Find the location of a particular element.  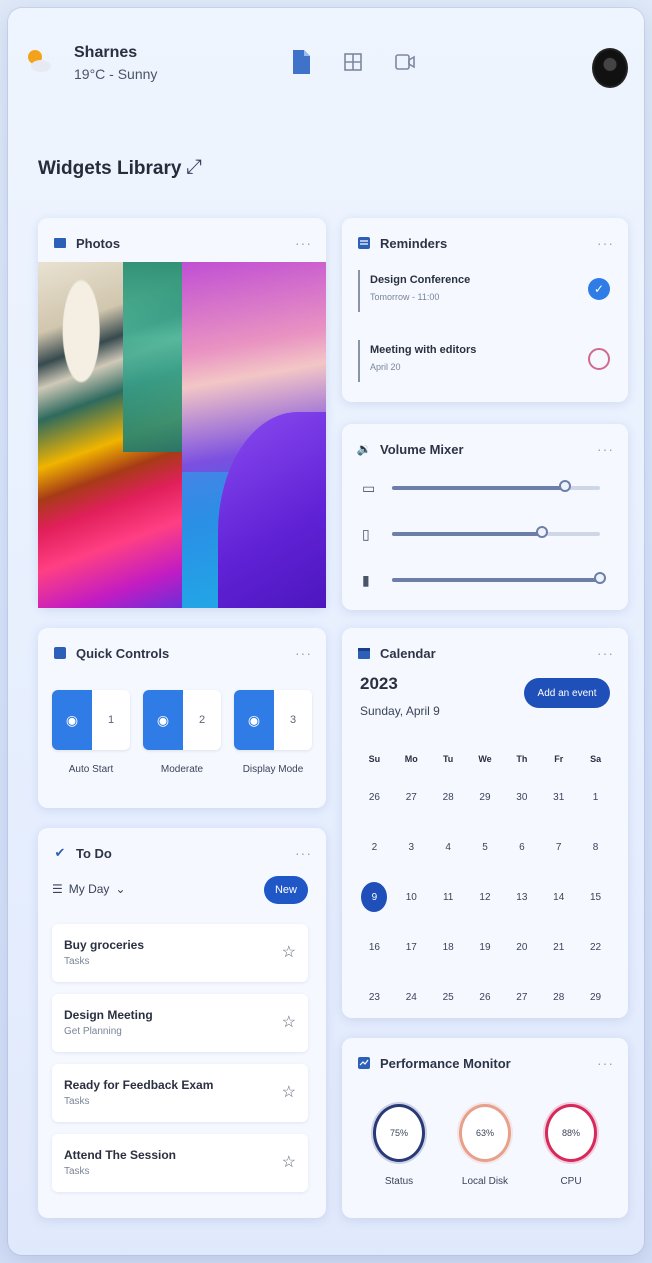

perf-local-disk: 63% Local Disk is located at coordinates (485, 1145).